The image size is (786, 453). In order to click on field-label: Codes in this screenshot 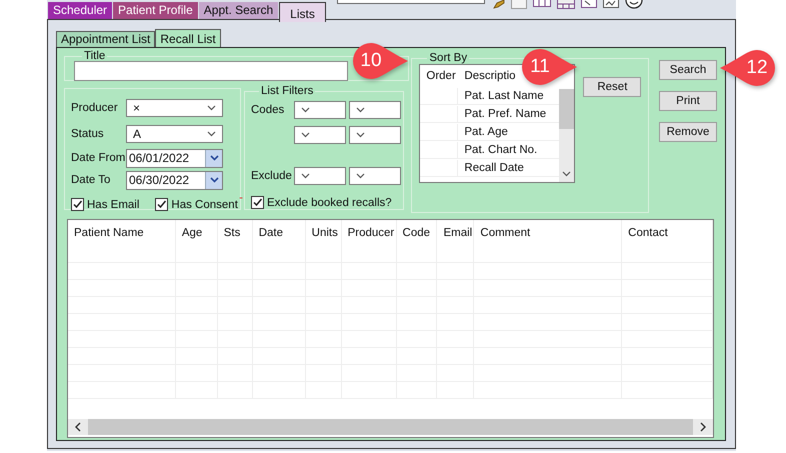, I will do `click(268, 110)`.